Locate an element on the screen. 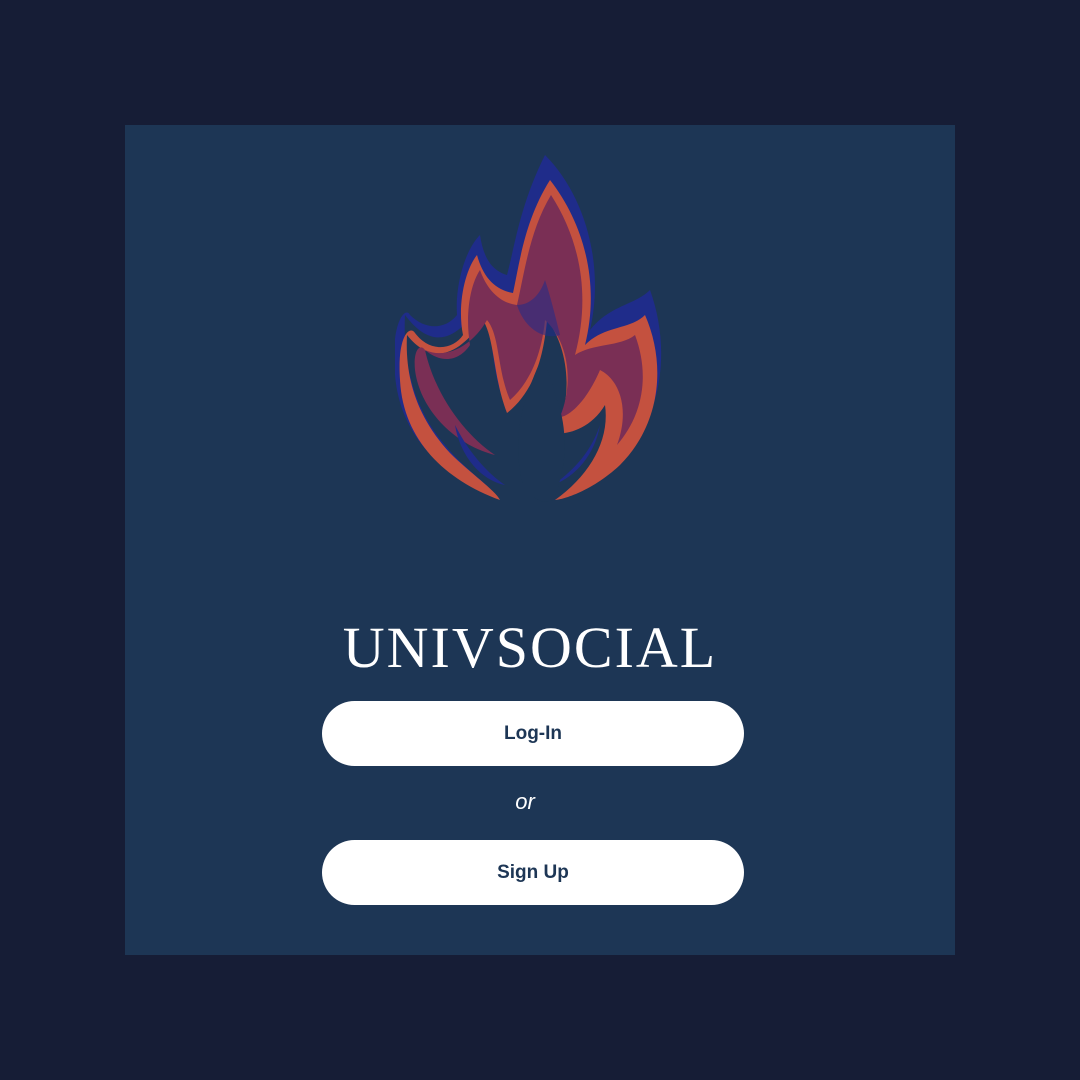  flame-icon is located at coordinates (540, 335).